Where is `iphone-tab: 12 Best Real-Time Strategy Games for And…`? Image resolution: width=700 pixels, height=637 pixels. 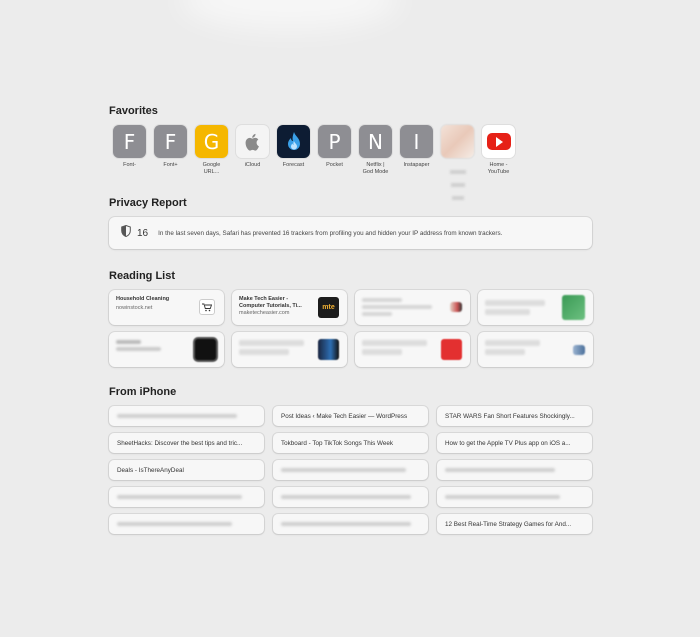
iphone-tab: 12 Best Real-Time Strategy Games for And… is located at coordinates (514, 524).